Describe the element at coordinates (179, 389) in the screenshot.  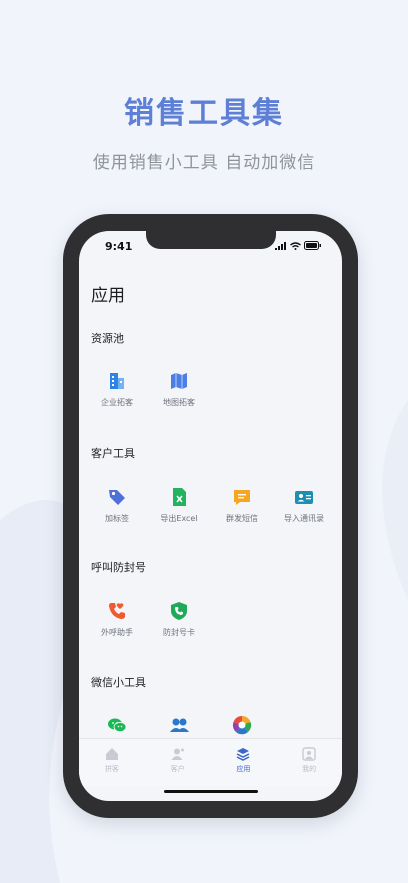
I see `tool-map-prospecting: 地图拓客` at that location.